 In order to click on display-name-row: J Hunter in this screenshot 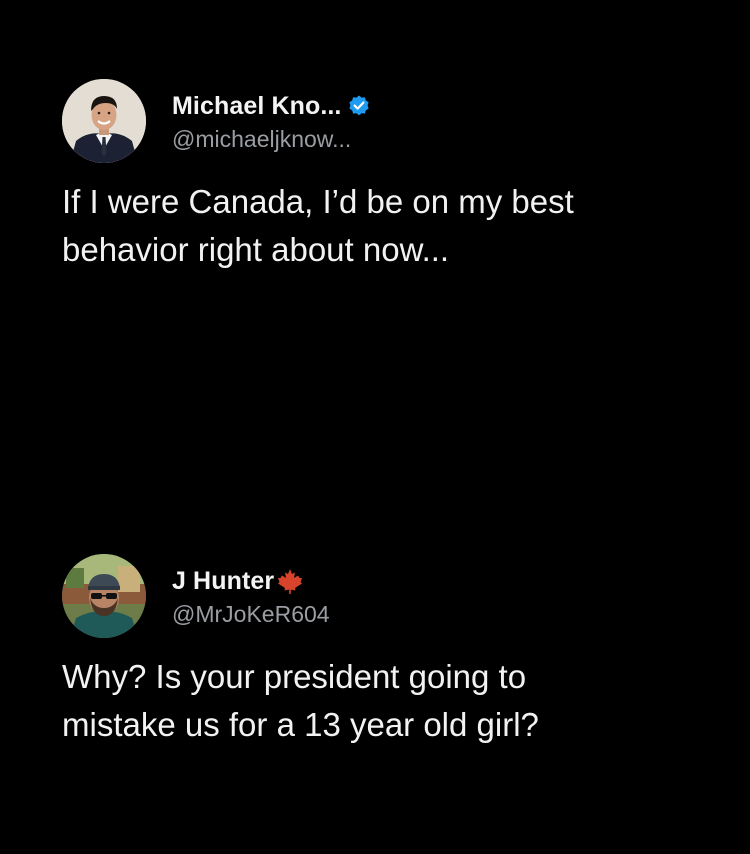, I will do `click(251, 581)`.